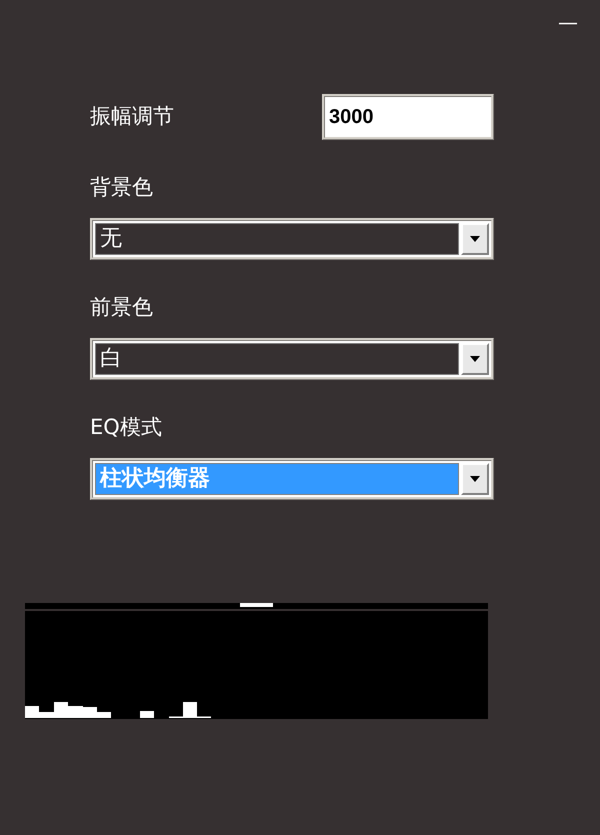  I want to click on amplitude-field: 3000, so click(408, 117).